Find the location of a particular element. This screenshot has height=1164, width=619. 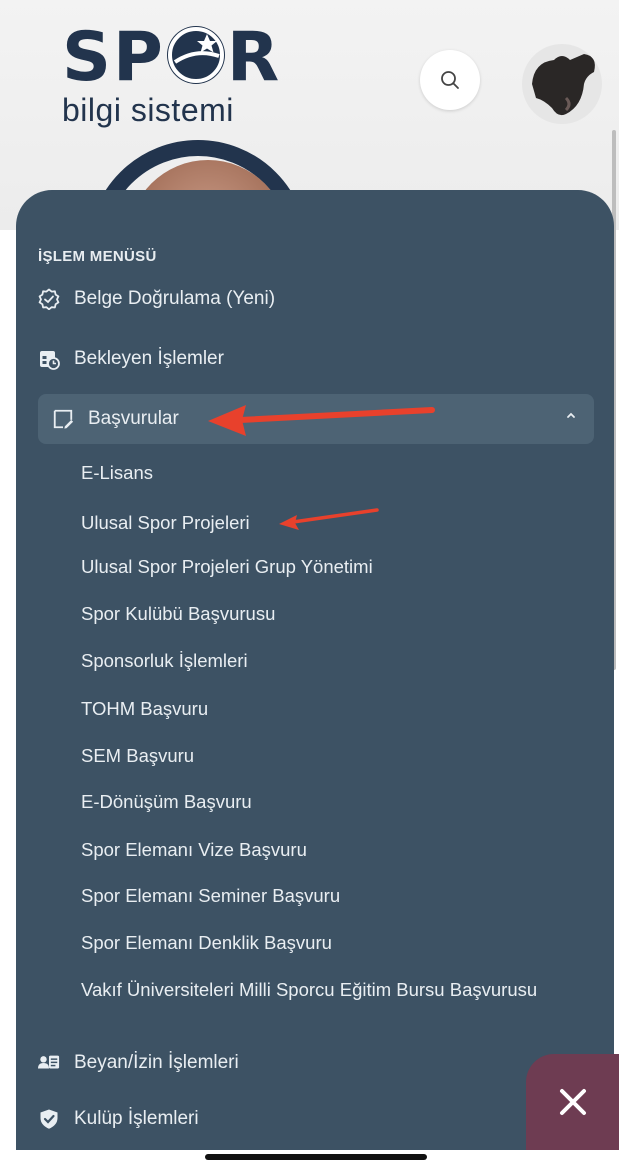

menu-item-label: Beyan/İzin İşlemleri is located at coordinates (156, 1062).